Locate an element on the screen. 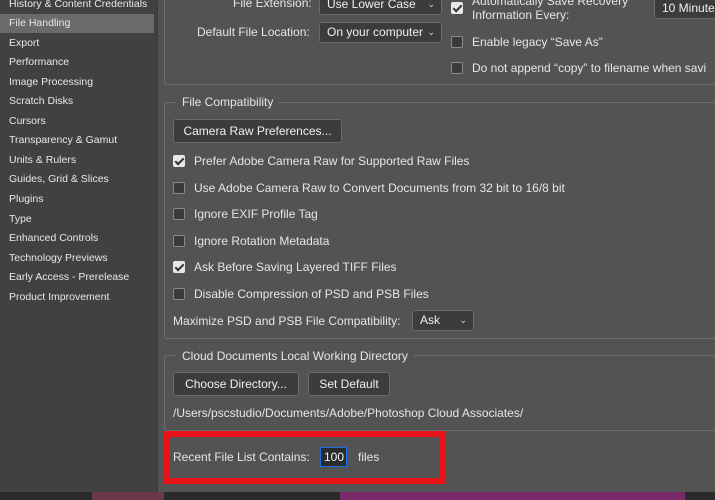  maximize-compatibility-select: Ask ⌄ is located at coordinates (443, 320).